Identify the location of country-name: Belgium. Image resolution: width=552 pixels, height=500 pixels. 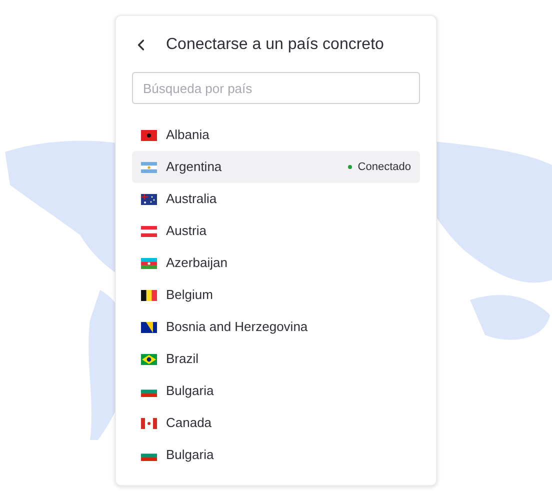
(190, 295).